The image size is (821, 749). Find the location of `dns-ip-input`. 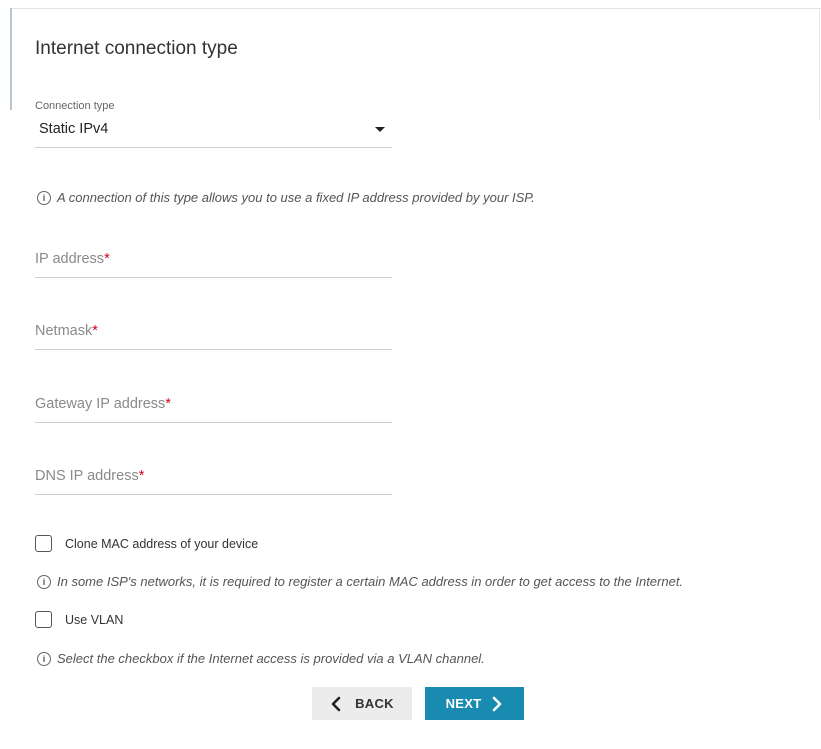

dns-ip-input is located at coordinates (213, 474).